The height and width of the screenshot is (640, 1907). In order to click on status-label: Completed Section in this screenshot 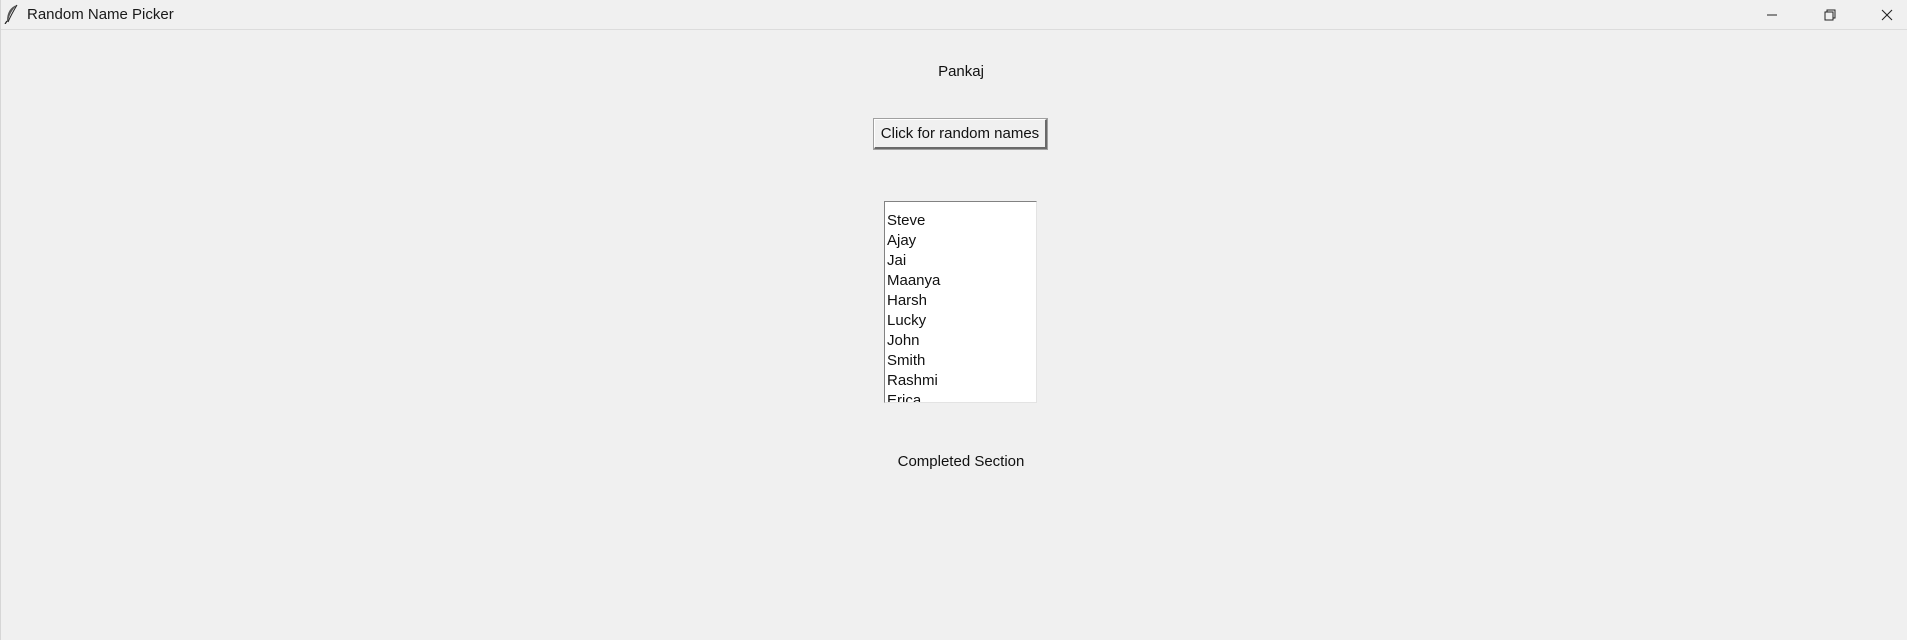, I will do `click(961, 461)`.